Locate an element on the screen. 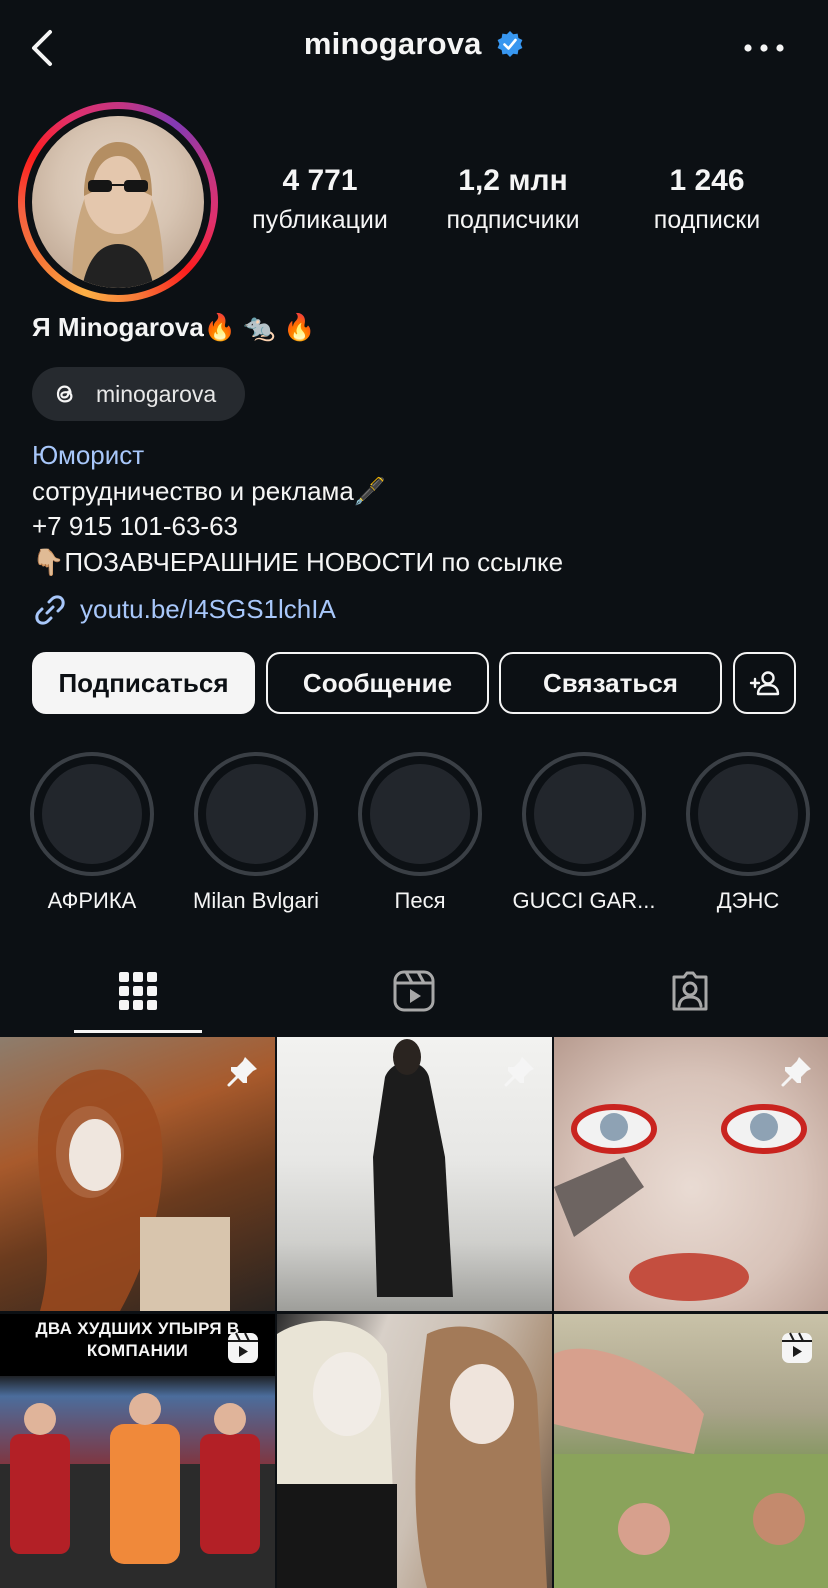  tab-grid is located at coordinates (138, 995).